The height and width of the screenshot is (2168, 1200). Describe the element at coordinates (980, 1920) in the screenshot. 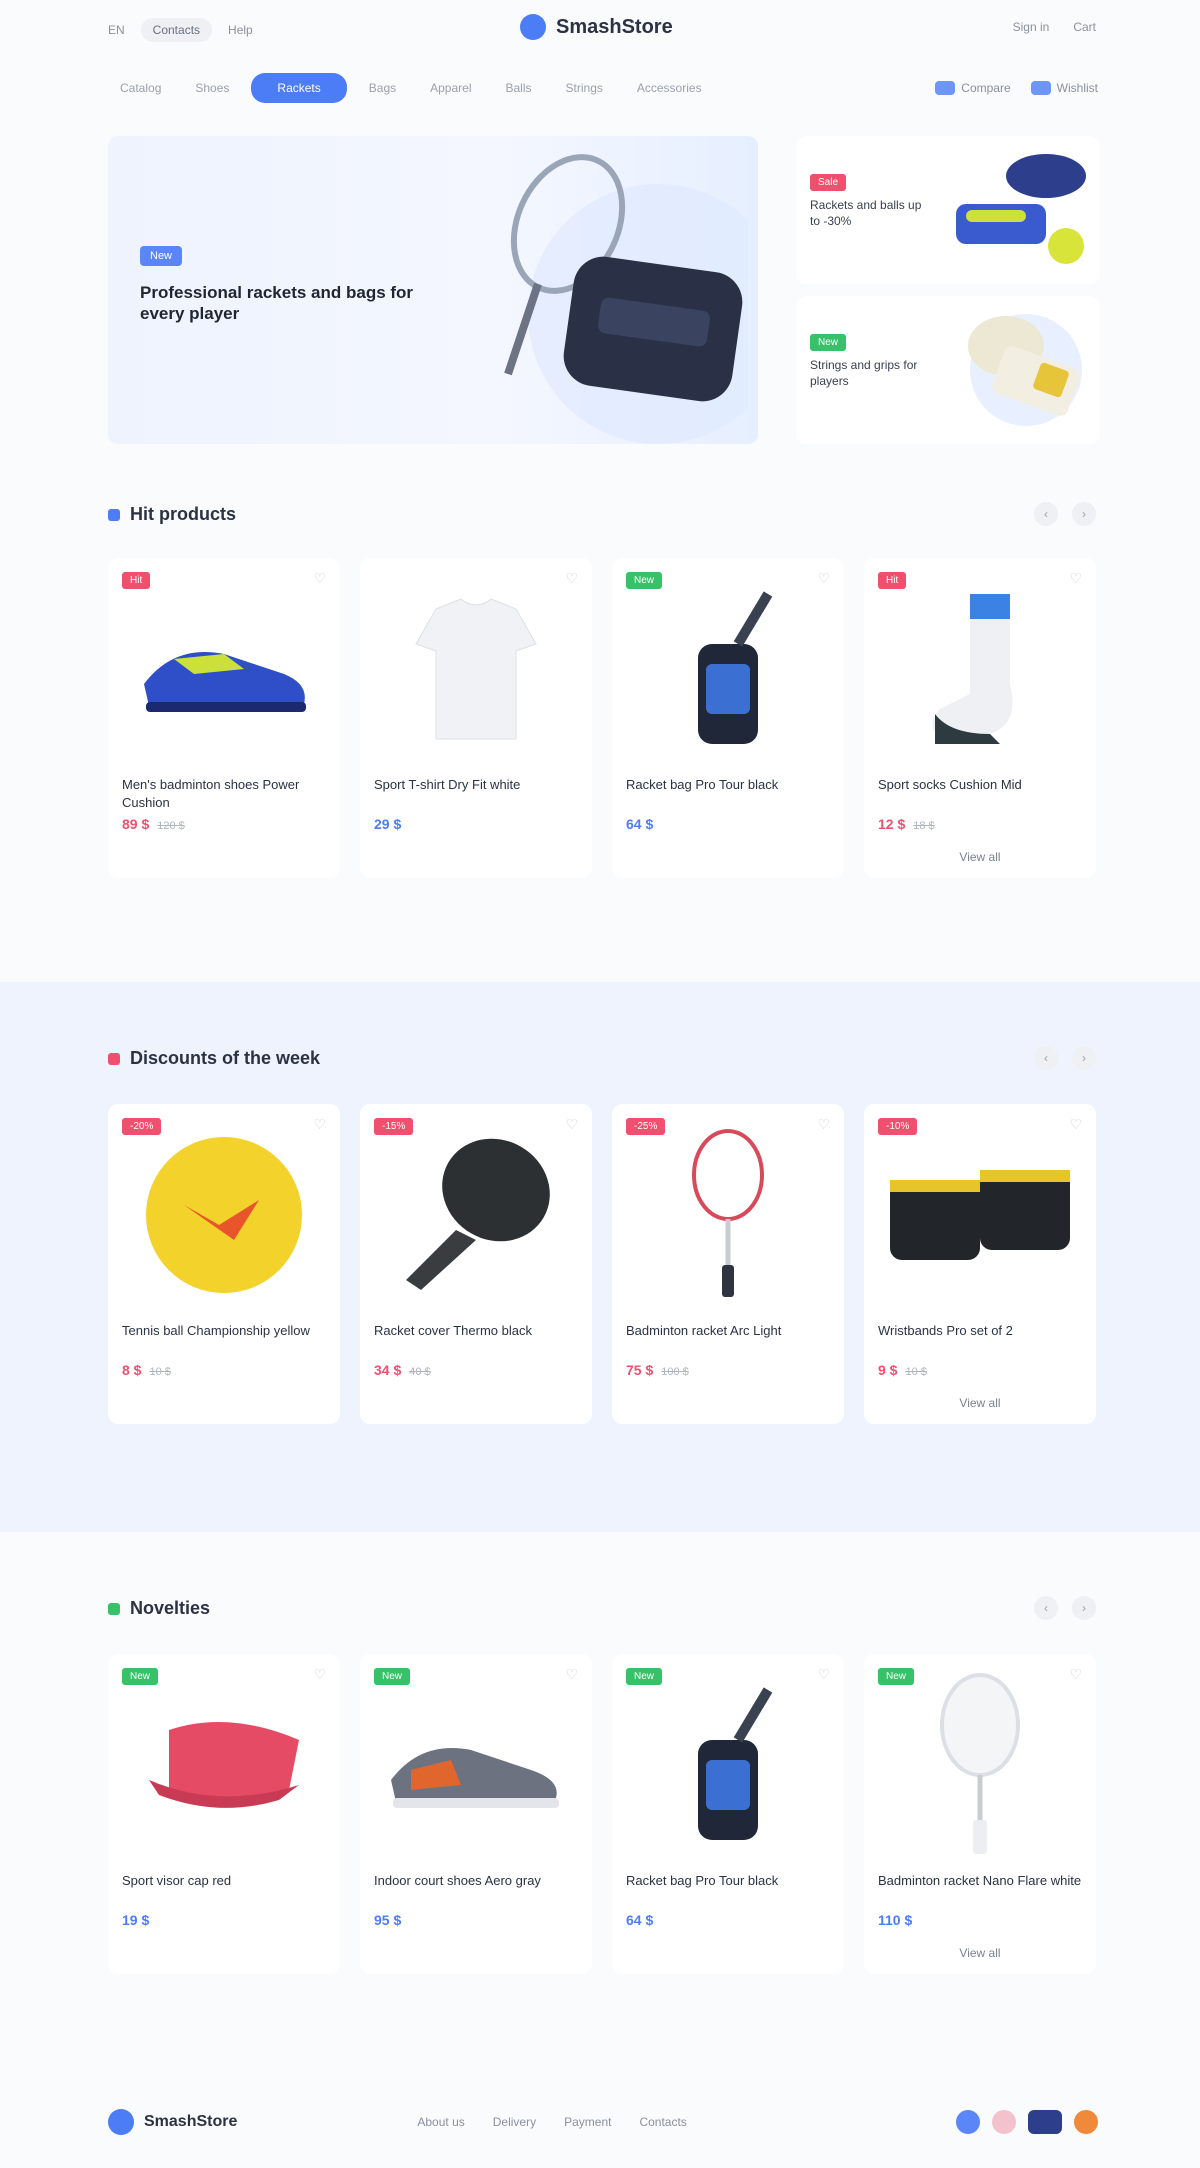

I see `product-price: 110 $` at that location.